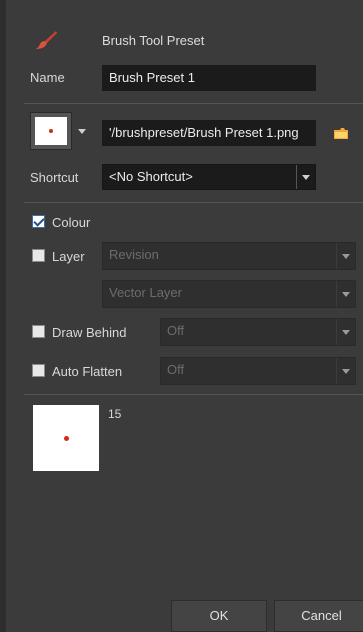  What do you see at coordinates (258, 371) in the screenshot?
I see `auto-flatten-dropdown: Off` at bounding box center [258, 371].